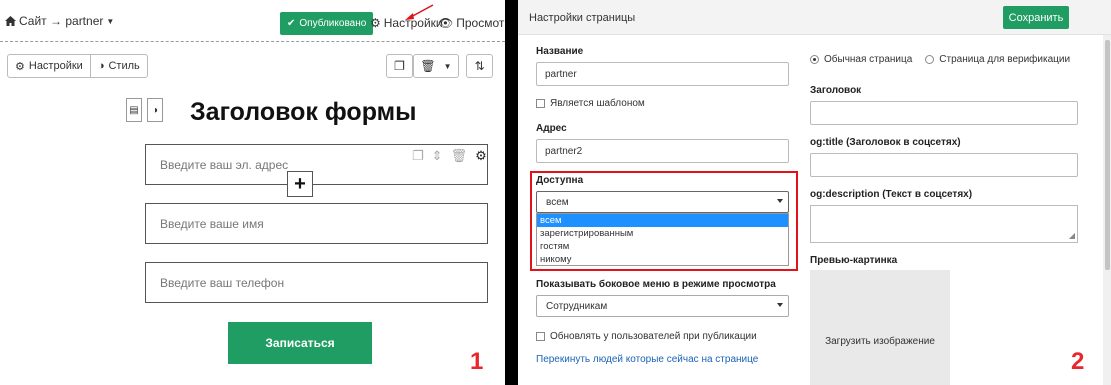 The height and width of the screenshot is (385, 1111). What do you see at coordinates (316, 223) in the screenshot?
I see `name-field: Введите ваше имя` at bounding box center [316, 223].